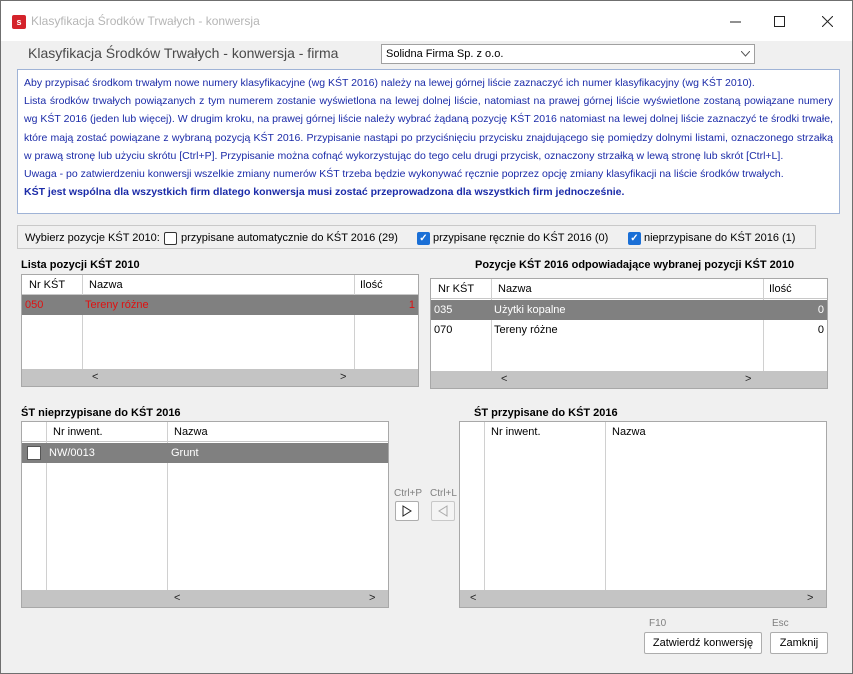 This screenshot has width=853, height=674. I want to click on cell-nr-inwent: NW/0013, so click(72, 453).